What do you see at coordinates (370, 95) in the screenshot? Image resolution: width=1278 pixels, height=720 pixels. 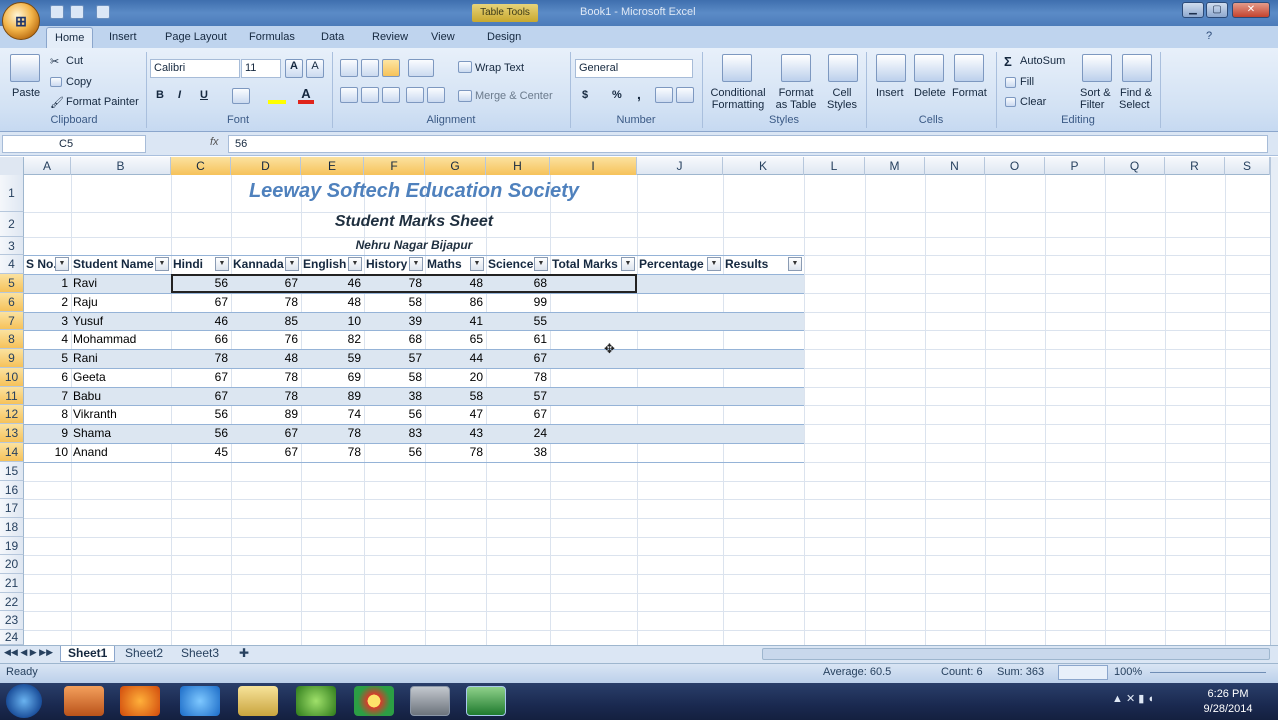 I see `align-center-icon` at bounding box center [370, 95].